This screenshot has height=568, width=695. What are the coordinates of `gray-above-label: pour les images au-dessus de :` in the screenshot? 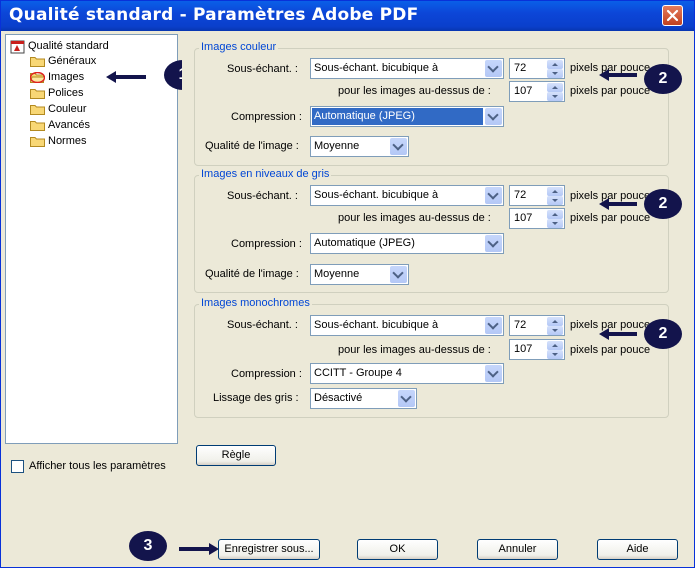 It's located at (414, 218).